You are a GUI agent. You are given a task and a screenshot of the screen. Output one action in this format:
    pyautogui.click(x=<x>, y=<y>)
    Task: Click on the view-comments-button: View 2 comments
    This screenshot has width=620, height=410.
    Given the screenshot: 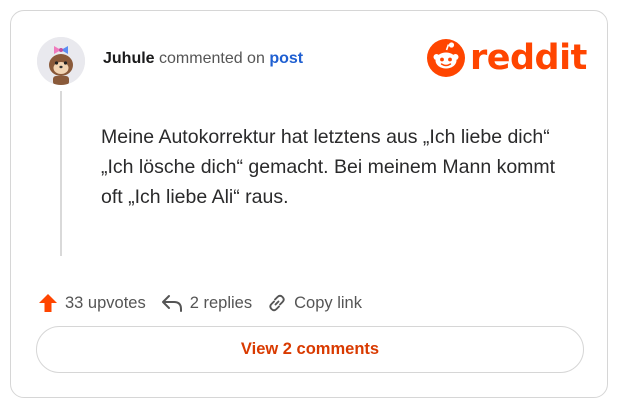 What is the action you would take?
    pyautogui.click(x=310, y=349)
    